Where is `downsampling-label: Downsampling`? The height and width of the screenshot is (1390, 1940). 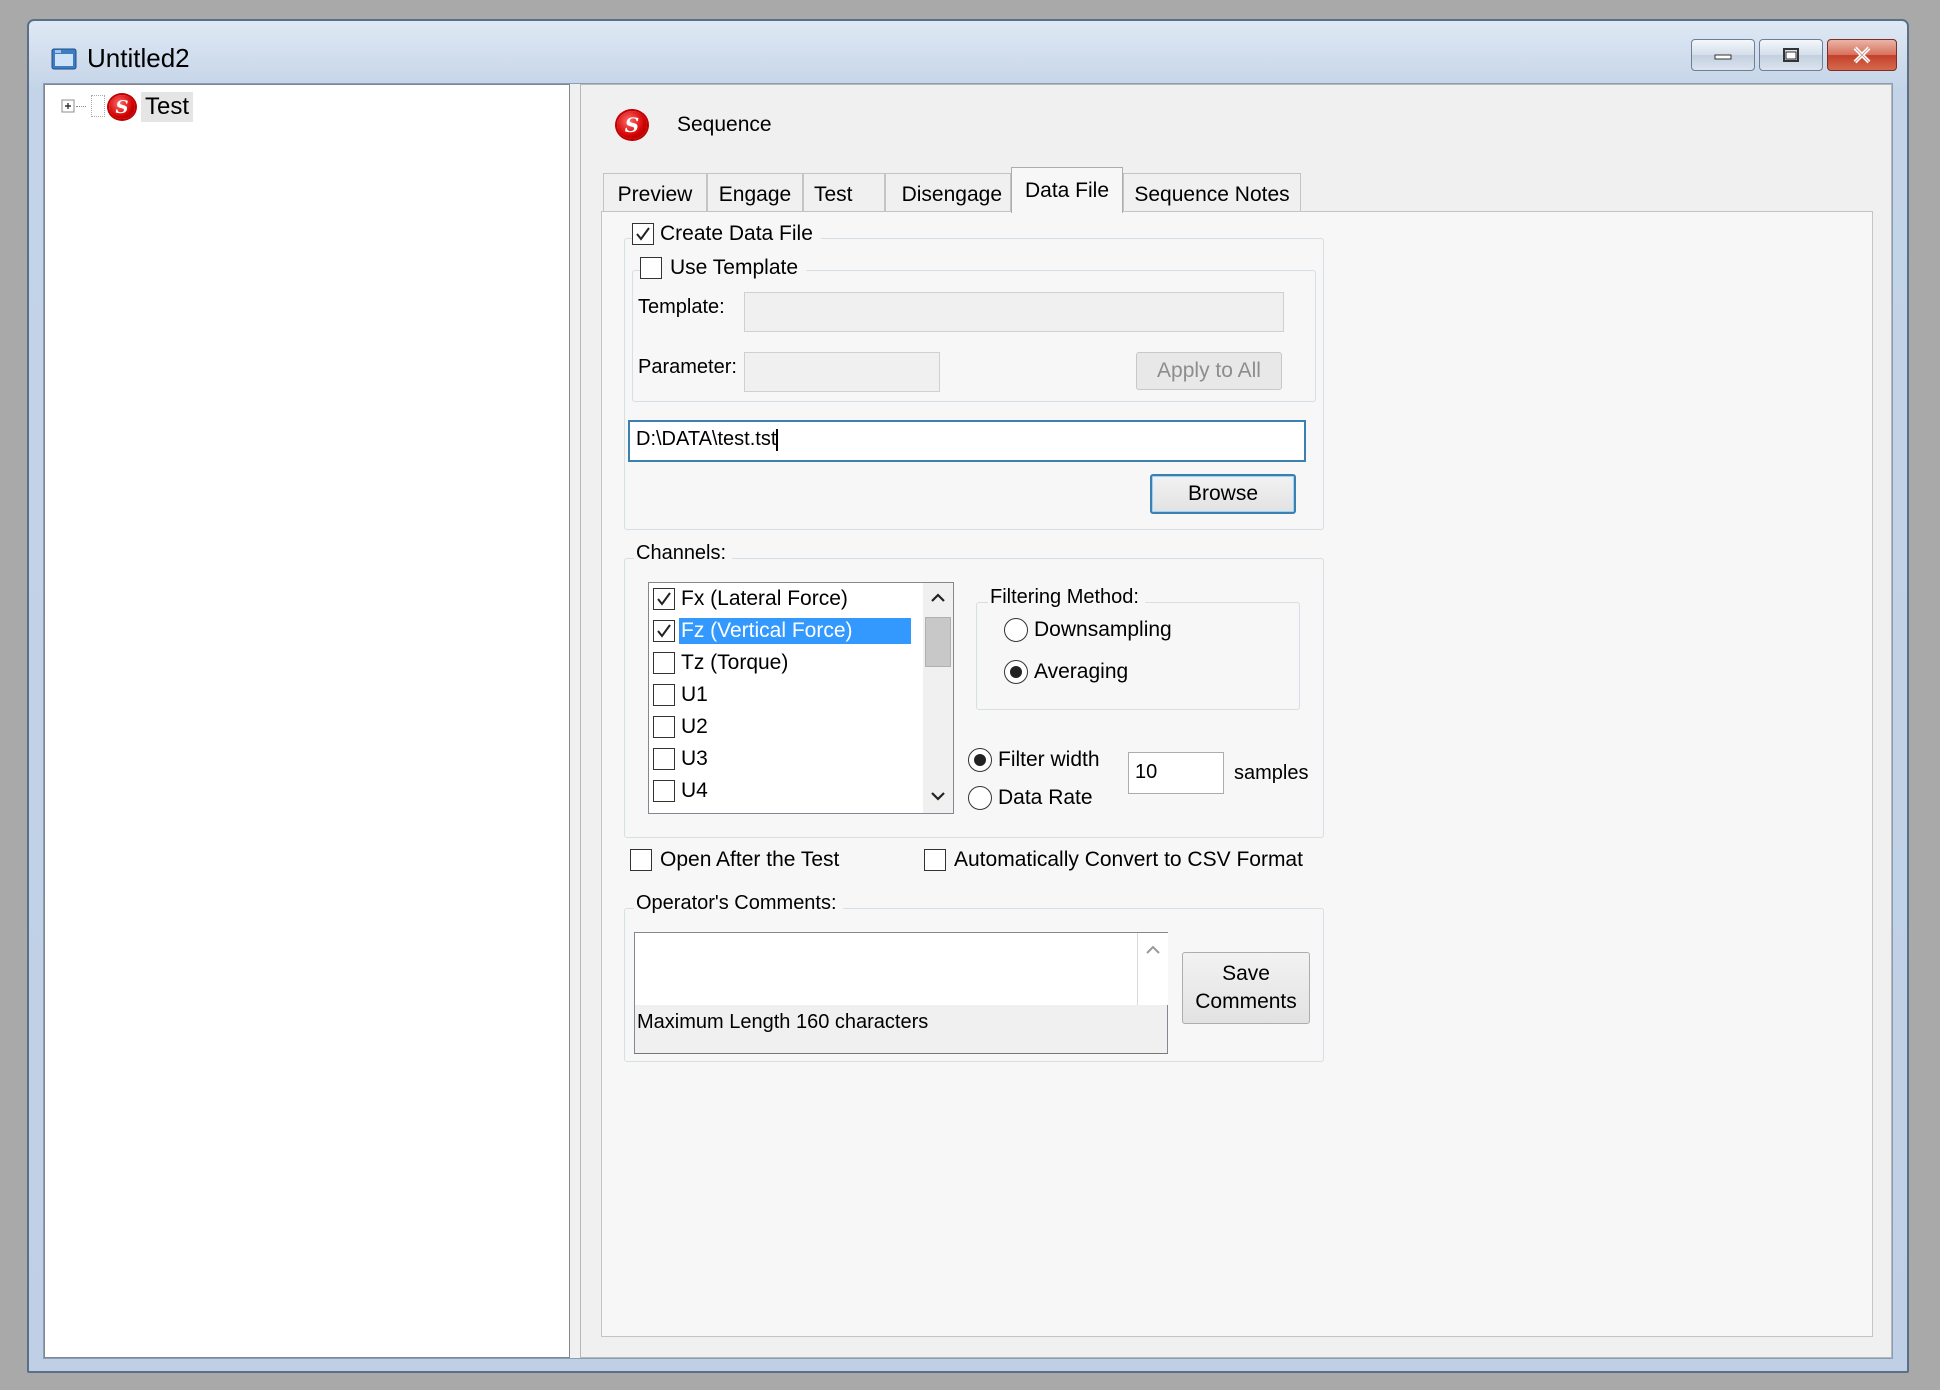 downsampling-label: Downsampling is located at coordinates (1103, 629).